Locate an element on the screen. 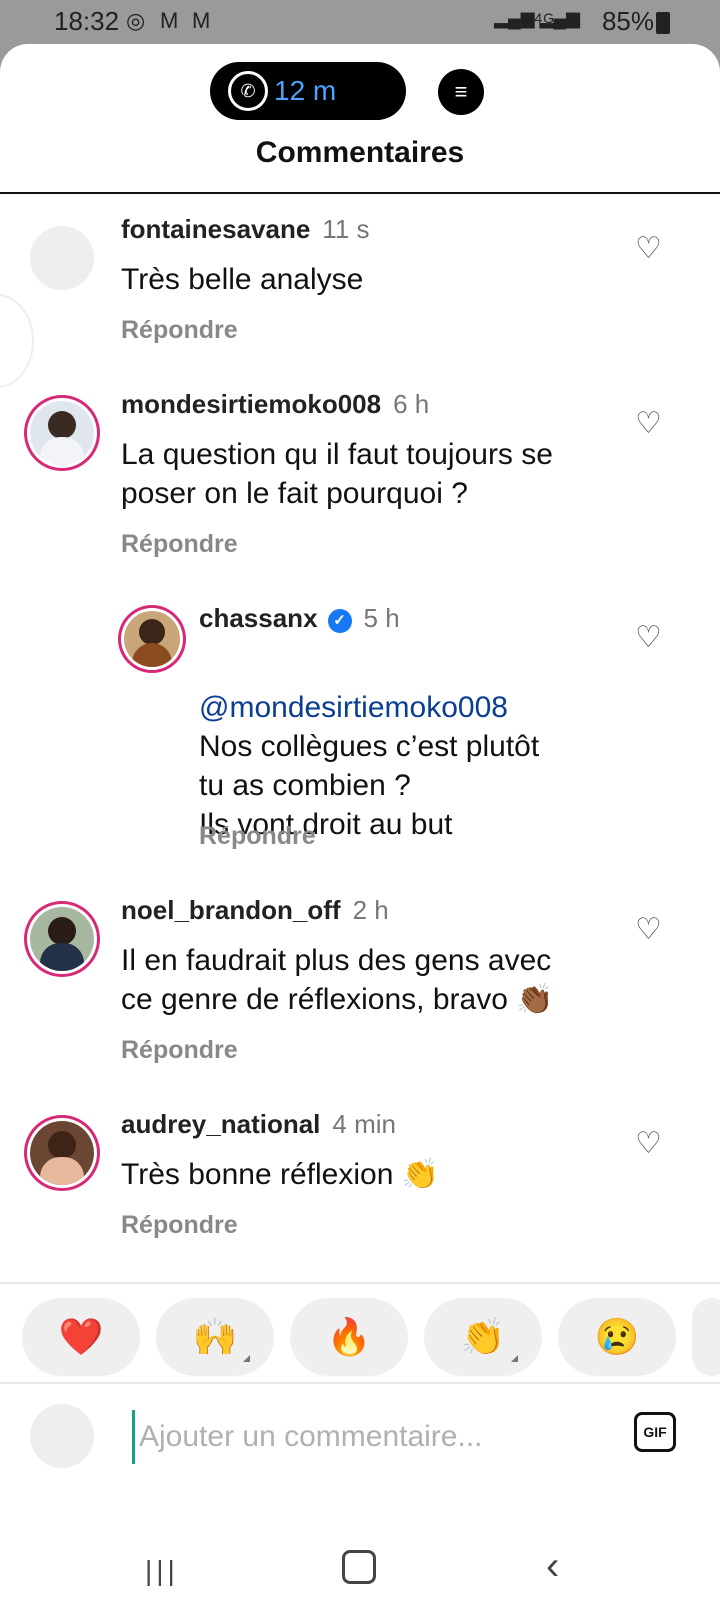 Image resolution: width=720 pixels, height=1600 pixels. home-icon is located at coordinates (359, 1567).